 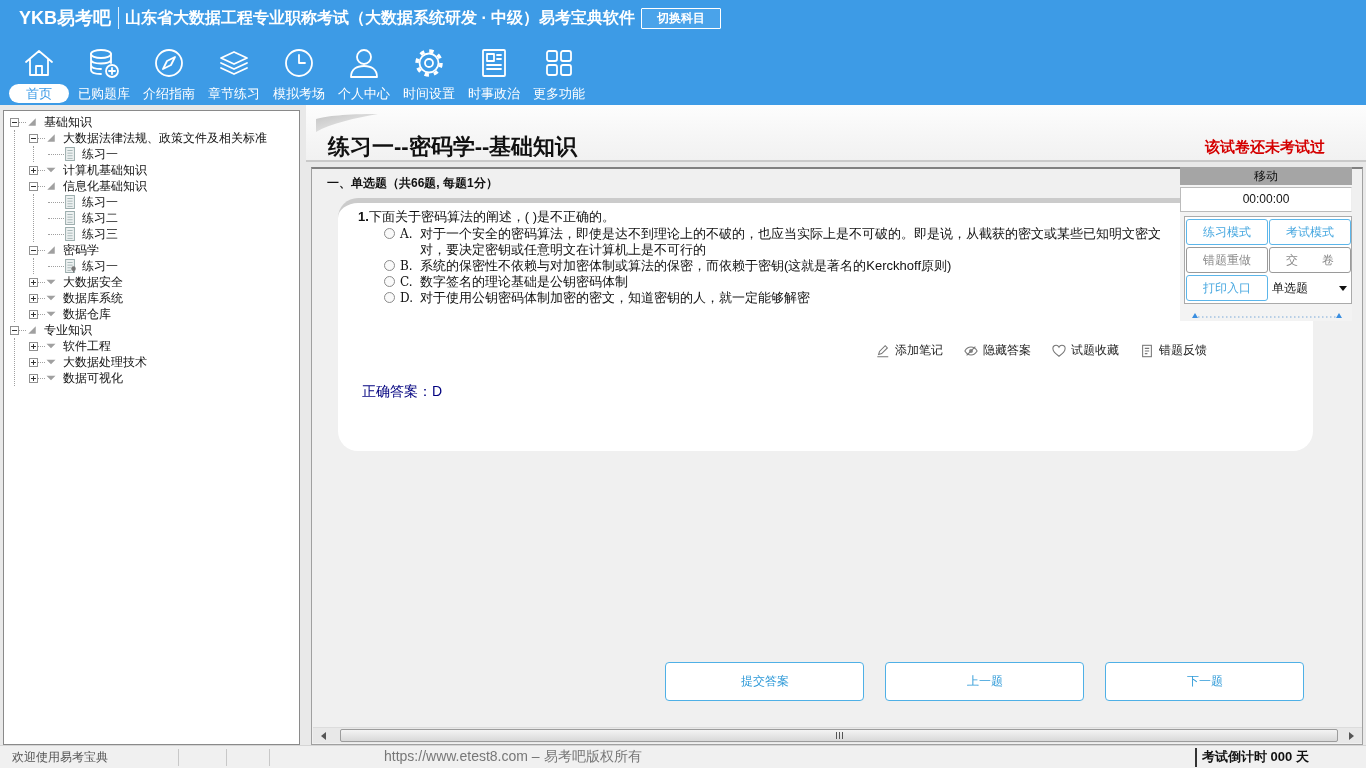 What do you see at coordinates (298, 63) in the screenshot?
I see `clock-icon` at bounding box center [298, 63].